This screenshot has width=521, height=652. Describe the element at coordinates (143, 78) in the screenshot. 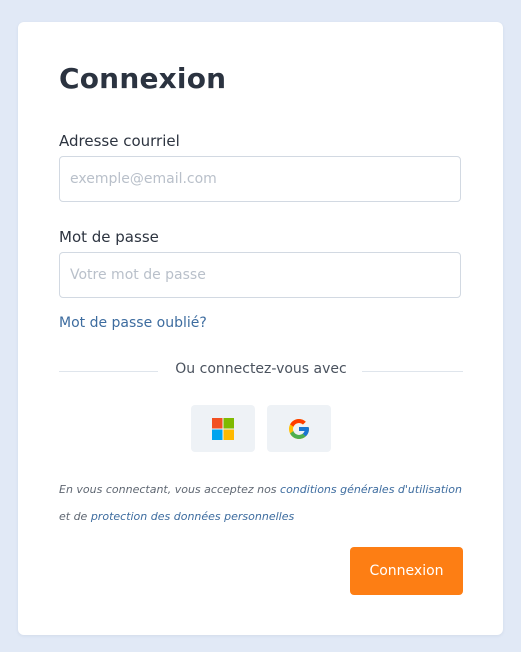

I see `page-title: Connexion` at that location.